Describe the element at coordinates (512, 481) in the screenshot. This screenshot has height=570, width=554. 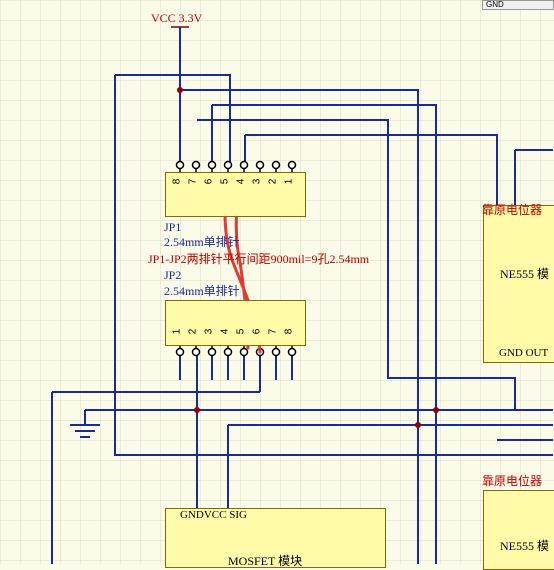
I see `ne555-bottom-header: 靠原电位器` at that location.